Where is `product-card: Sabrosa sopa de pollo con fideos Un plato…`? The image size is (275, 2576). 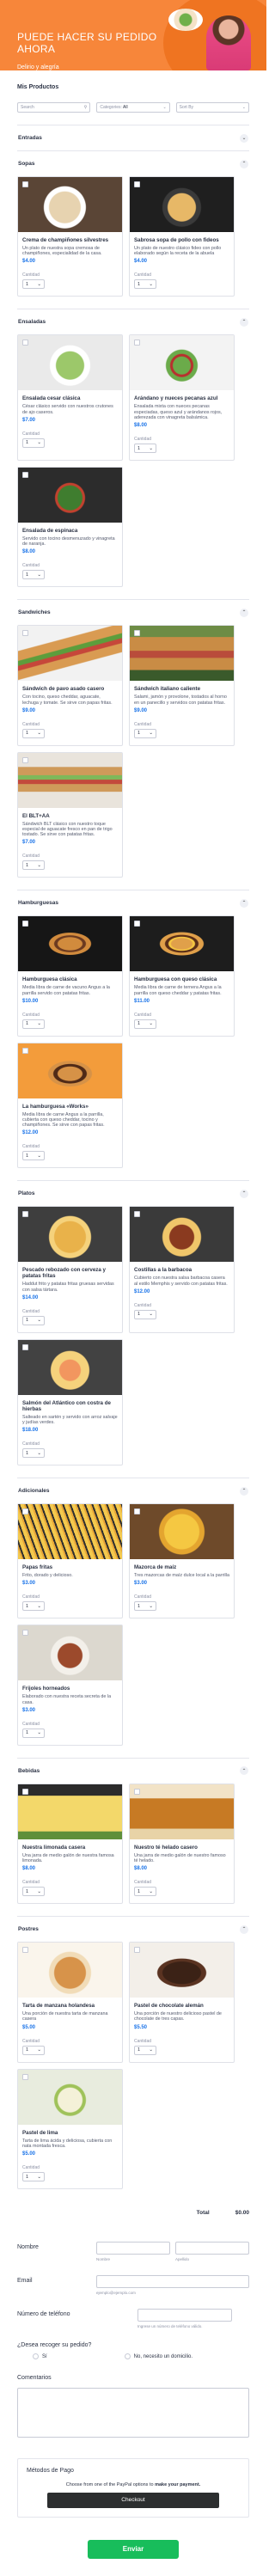
product-card: Sabrosa sopa de pollo con fideos Un plato… is located at coordinates (182, 236).